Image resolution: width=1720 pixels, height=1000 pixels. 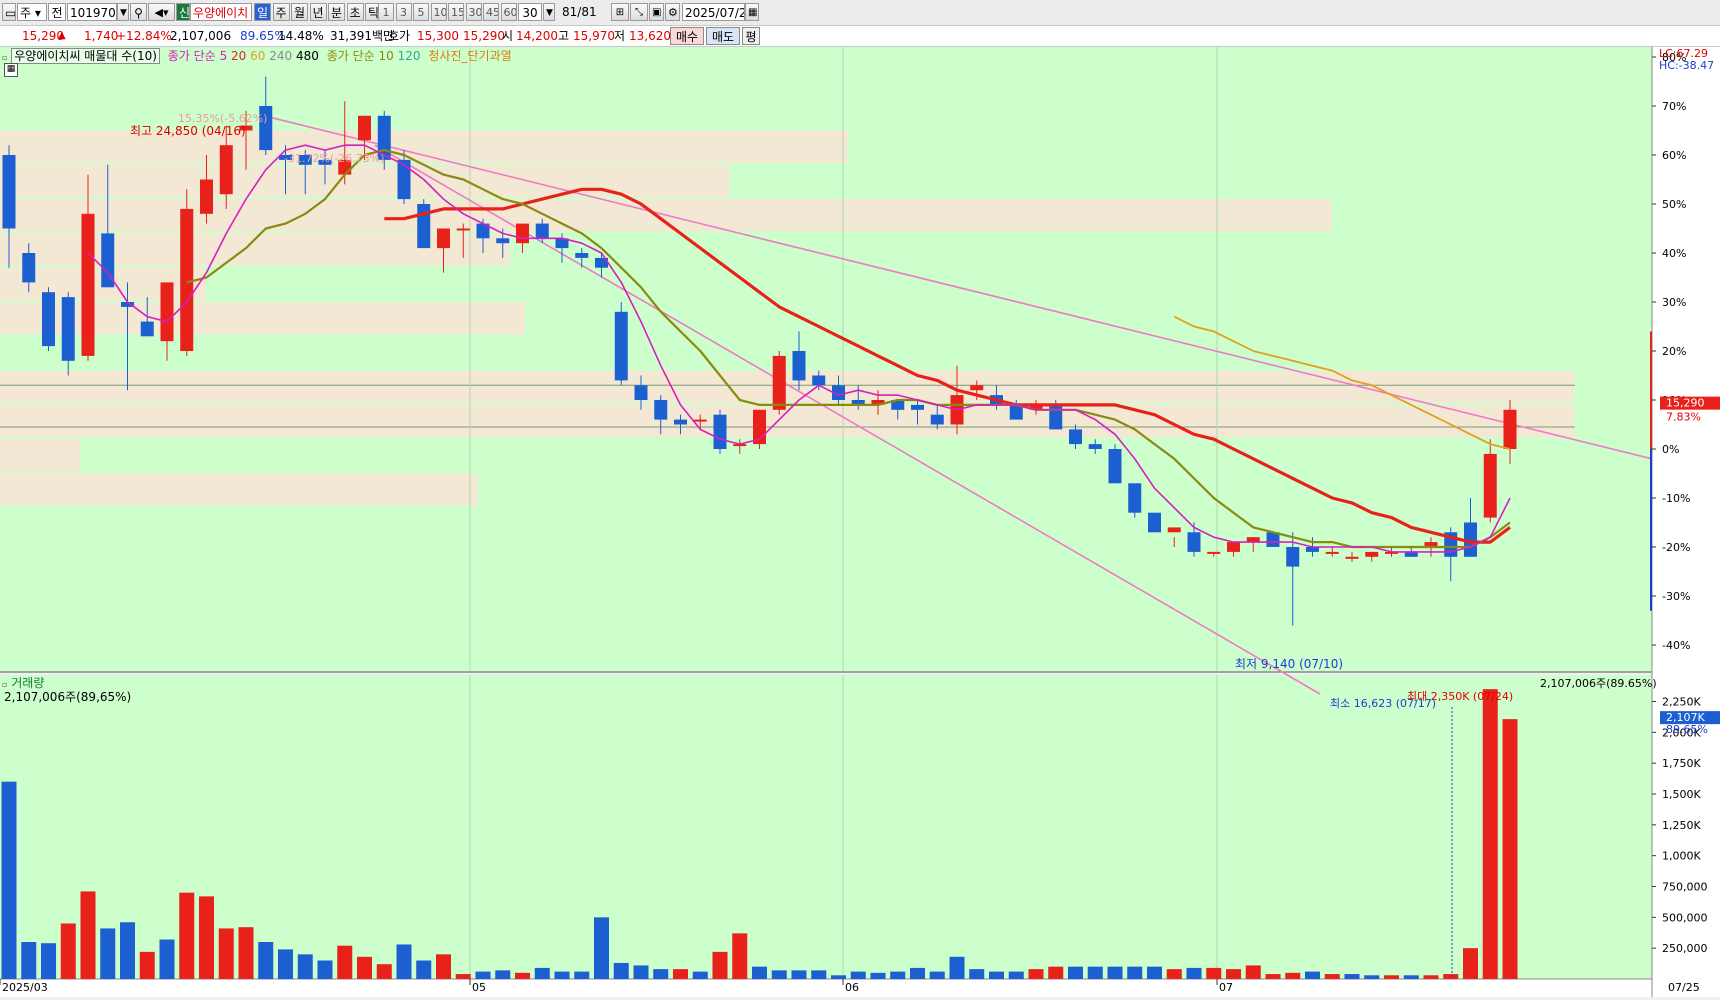 What do you see at coordinates (57, 12) in the screenshot?
I see `market-select: 전` at bounding box center [57, 12].